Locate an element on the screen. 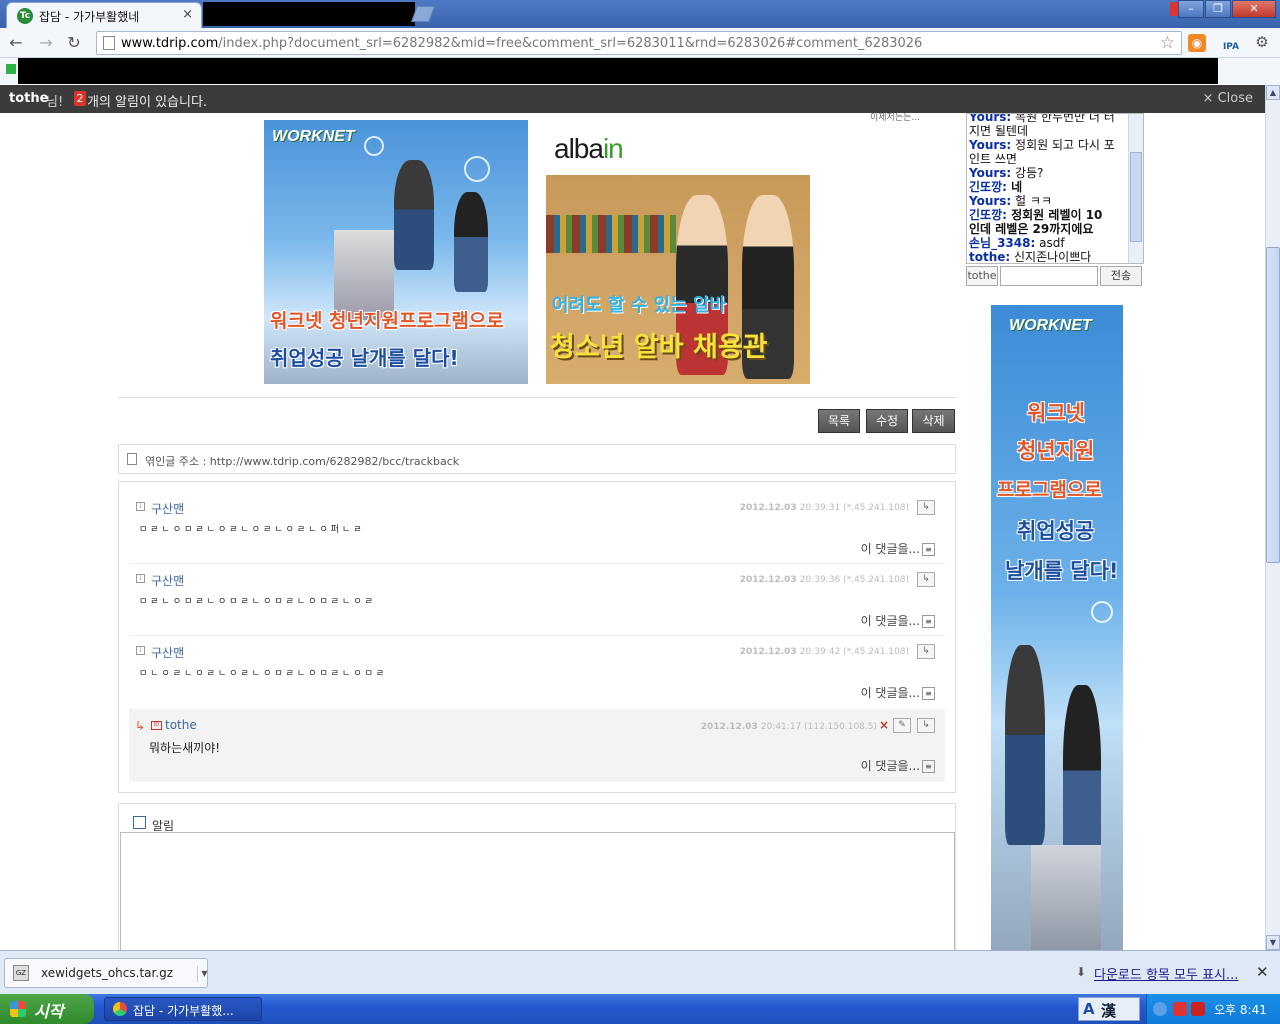 The image size is (1280, 1024). tray-arrow-icon is located at coordinates (1160, 1009).